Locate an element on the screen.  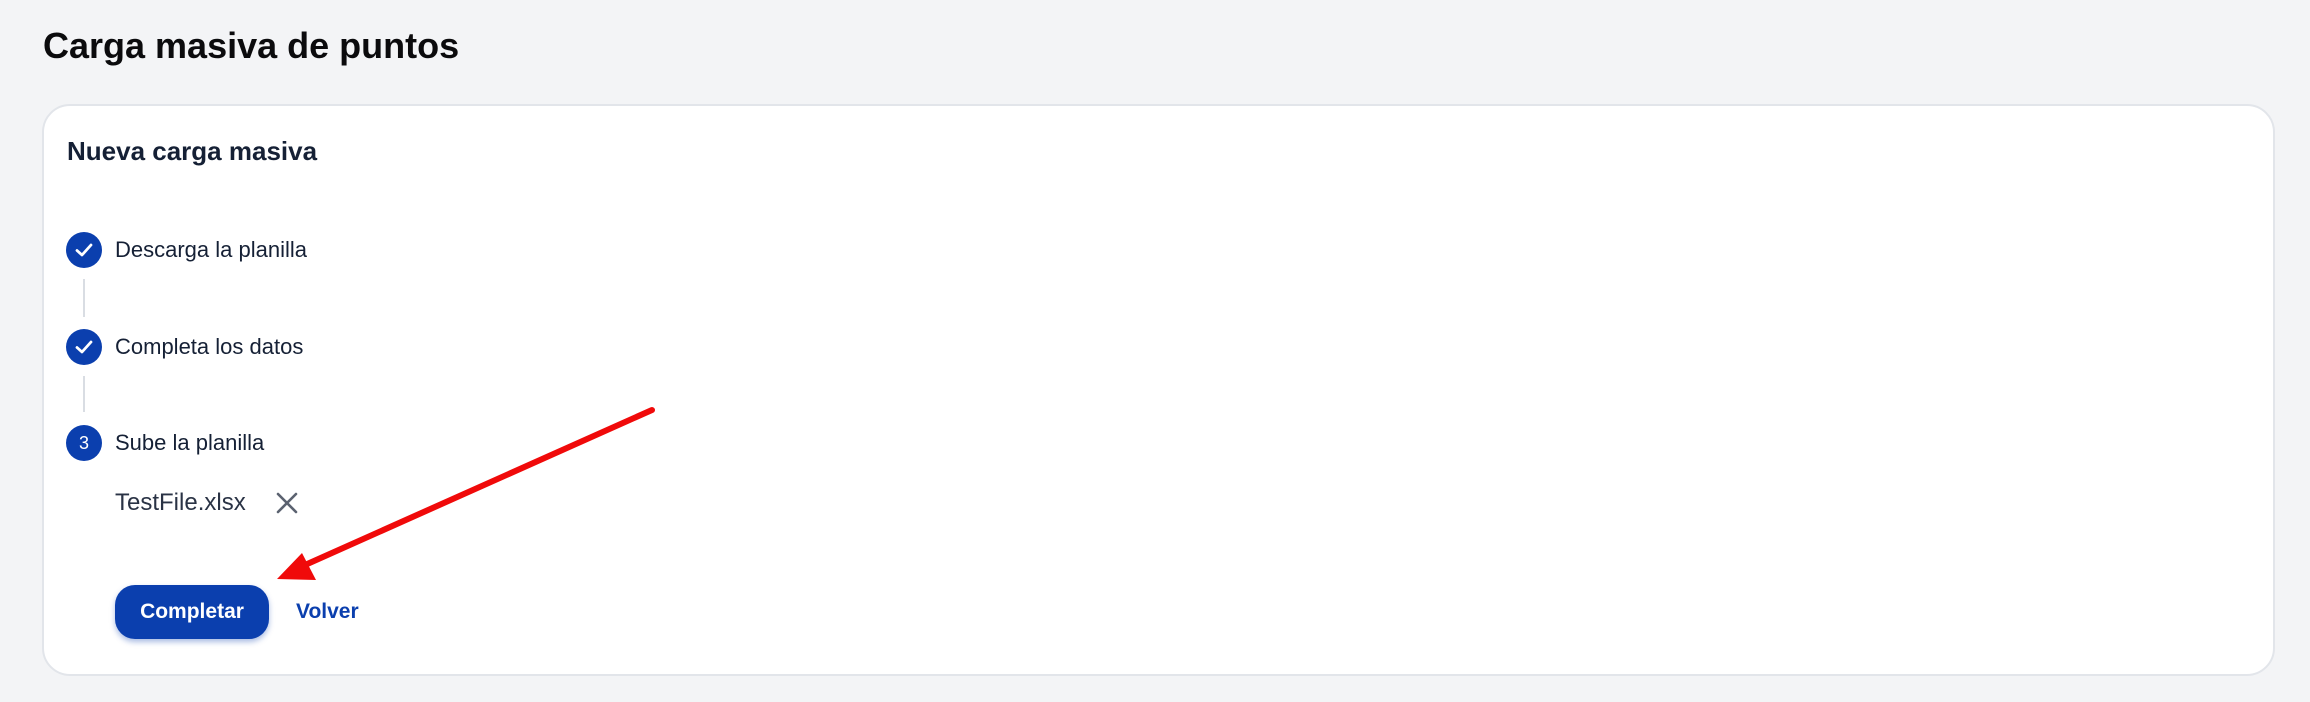
step-3-label: Sube la planilla is located at coordinates (190, 442).